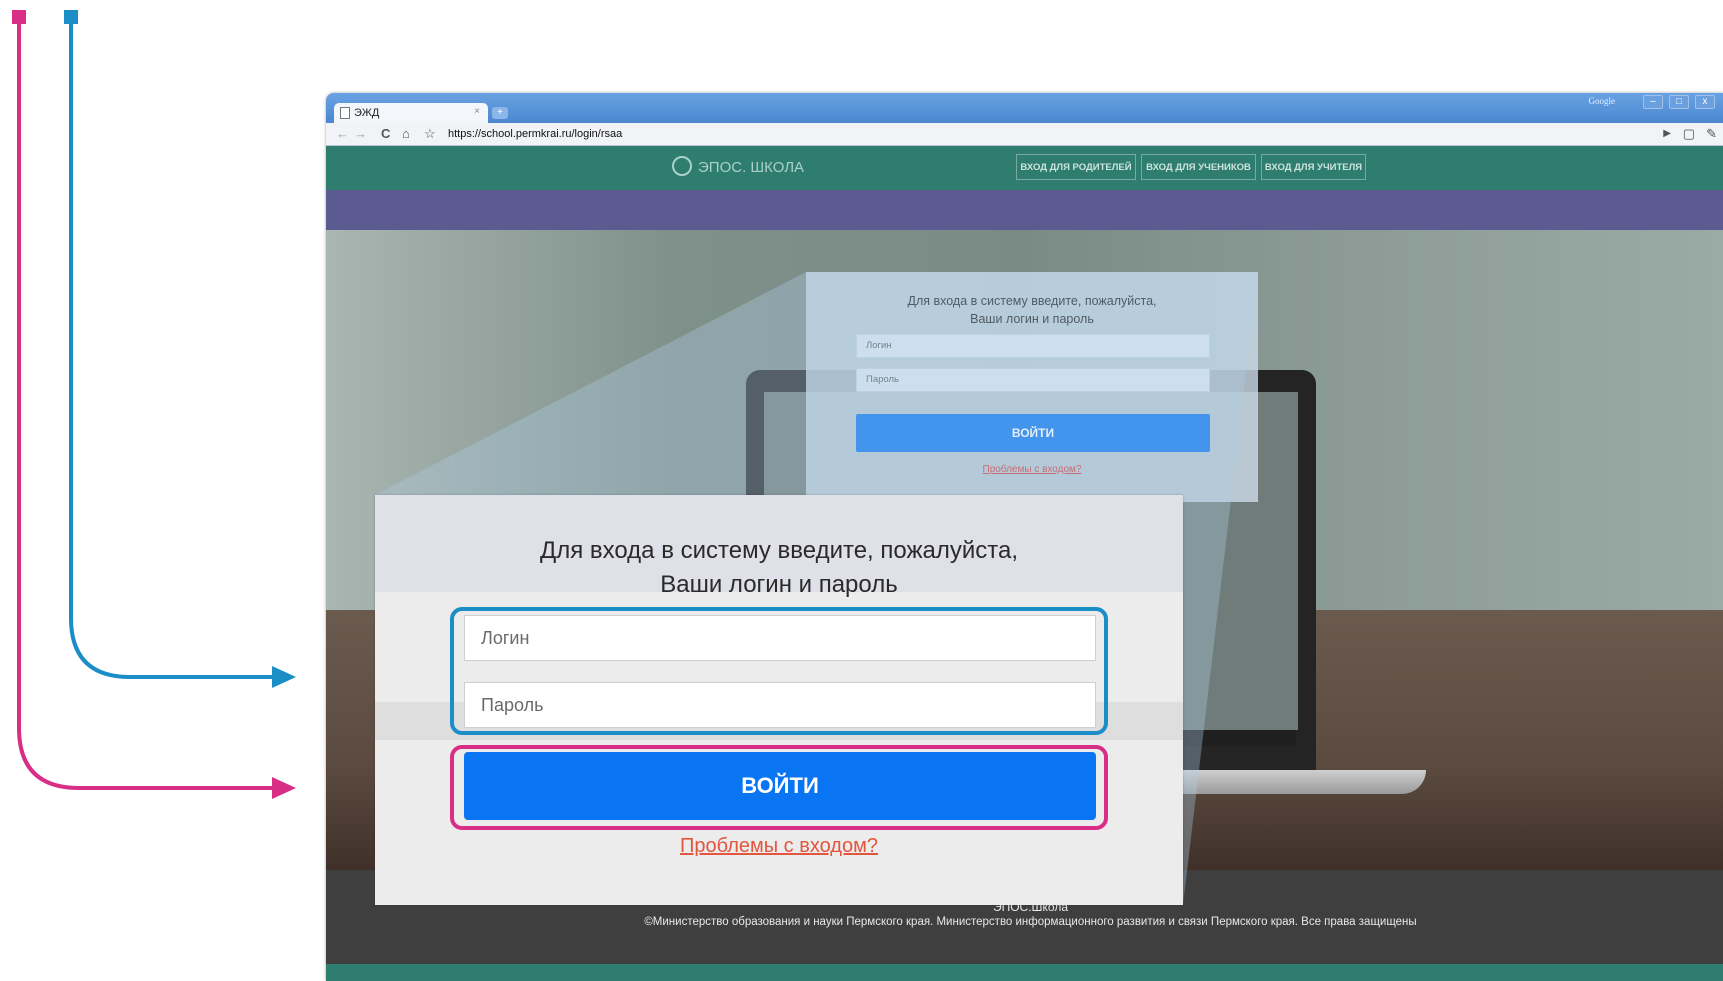 The height and width of the screenshot is (981, 1723). I want to click on login-problems-link: Проблемы с входом?, so click(779, 846).